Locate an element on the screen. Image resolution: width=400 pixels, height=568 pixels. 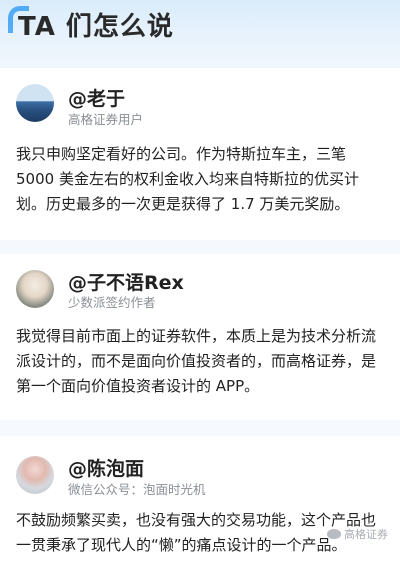
wechat-icon is located at coordinates (334, 534).